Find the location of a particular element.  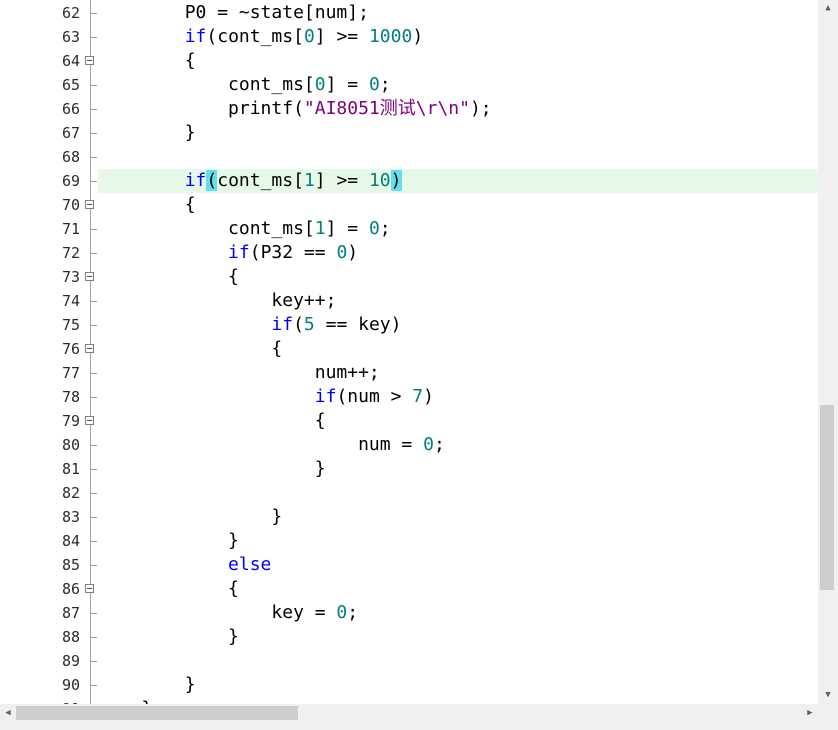

code-text: if(cont_ms[1] >= 10) is located at coordinates (458, 181).